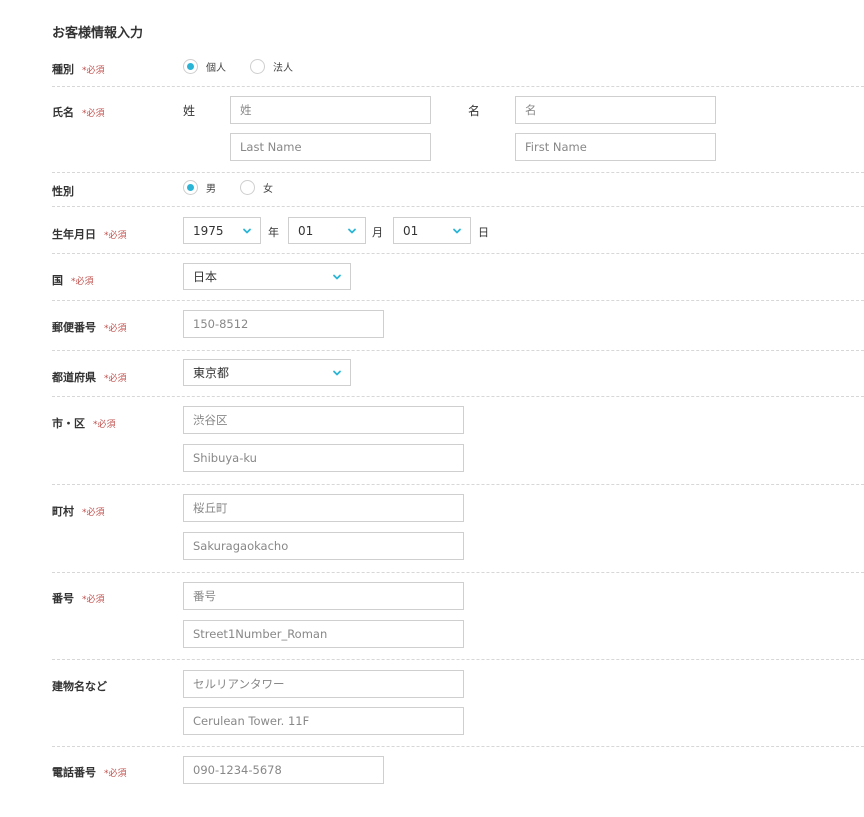 The image size is (864, 817). I want to click on radio-female-label: 女, so click(268, 189).